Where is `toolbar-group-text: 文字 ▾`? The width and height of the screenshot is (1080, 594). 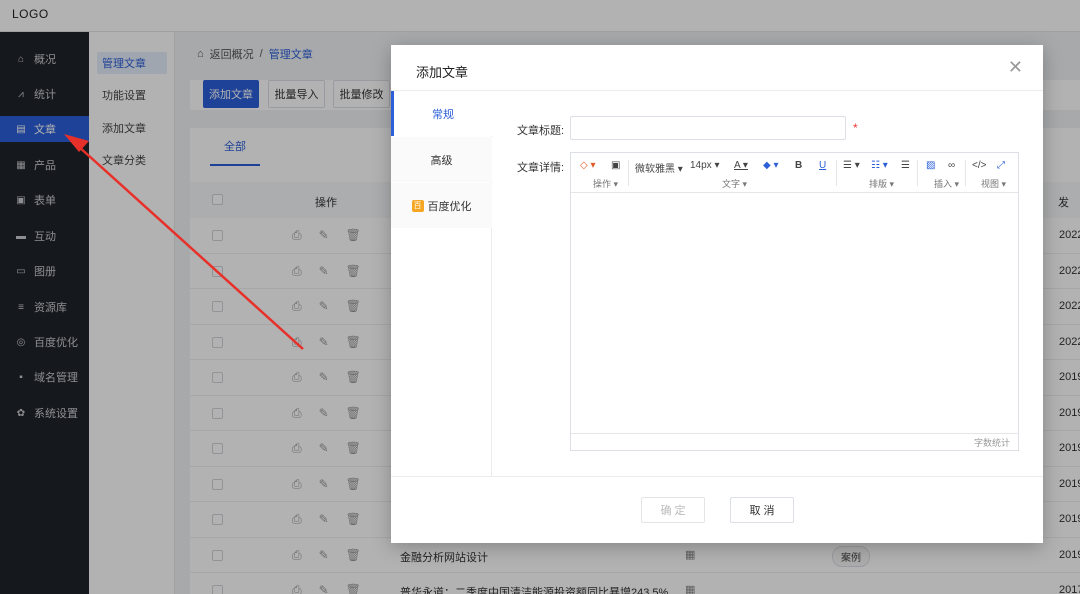 toolbar-group-text: 文字 ▾ is located at coordinates (734, 183).